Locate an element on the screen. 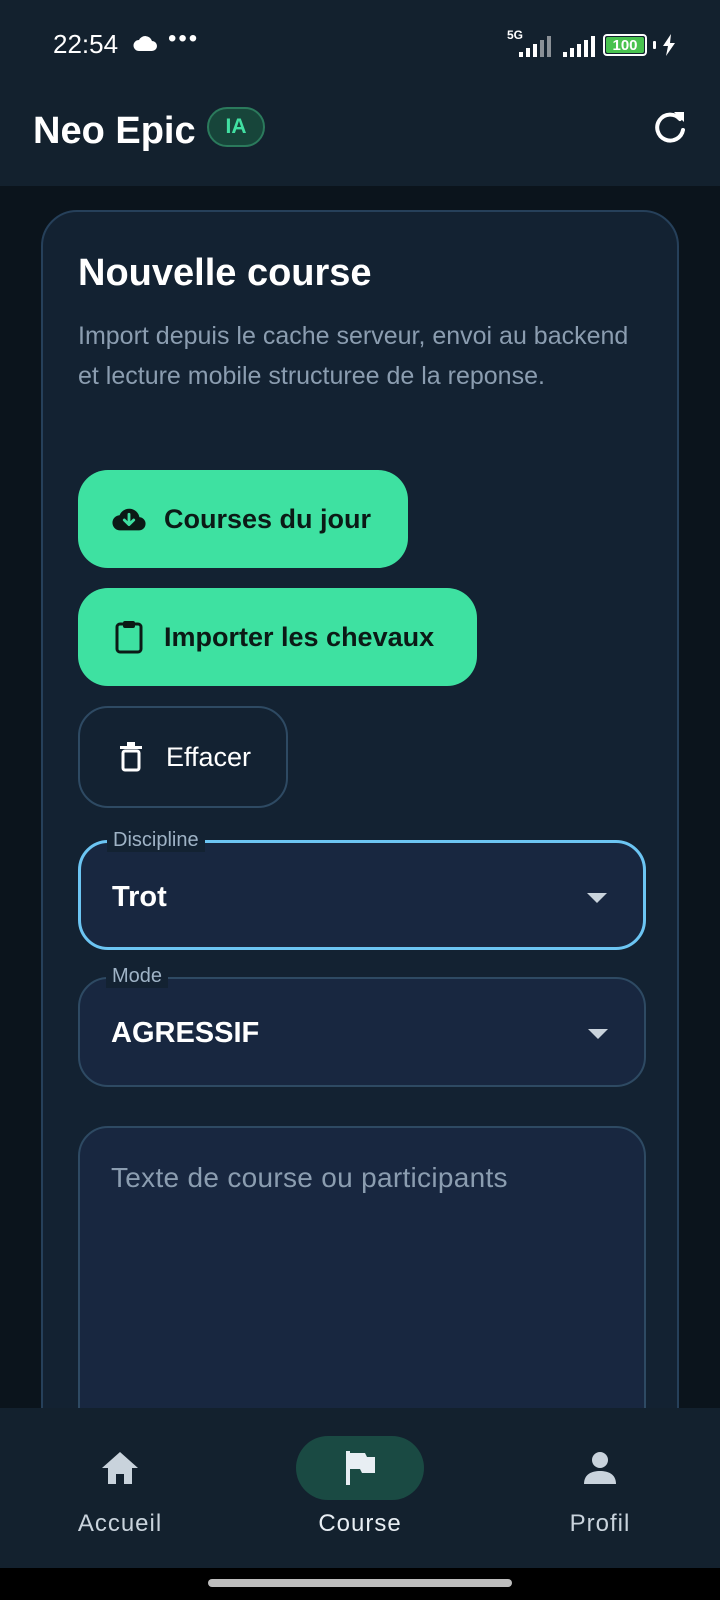 Image resolution: width=720 pixels, height=1600 pixels. home-indicator is located at coordinates (360, 1583).